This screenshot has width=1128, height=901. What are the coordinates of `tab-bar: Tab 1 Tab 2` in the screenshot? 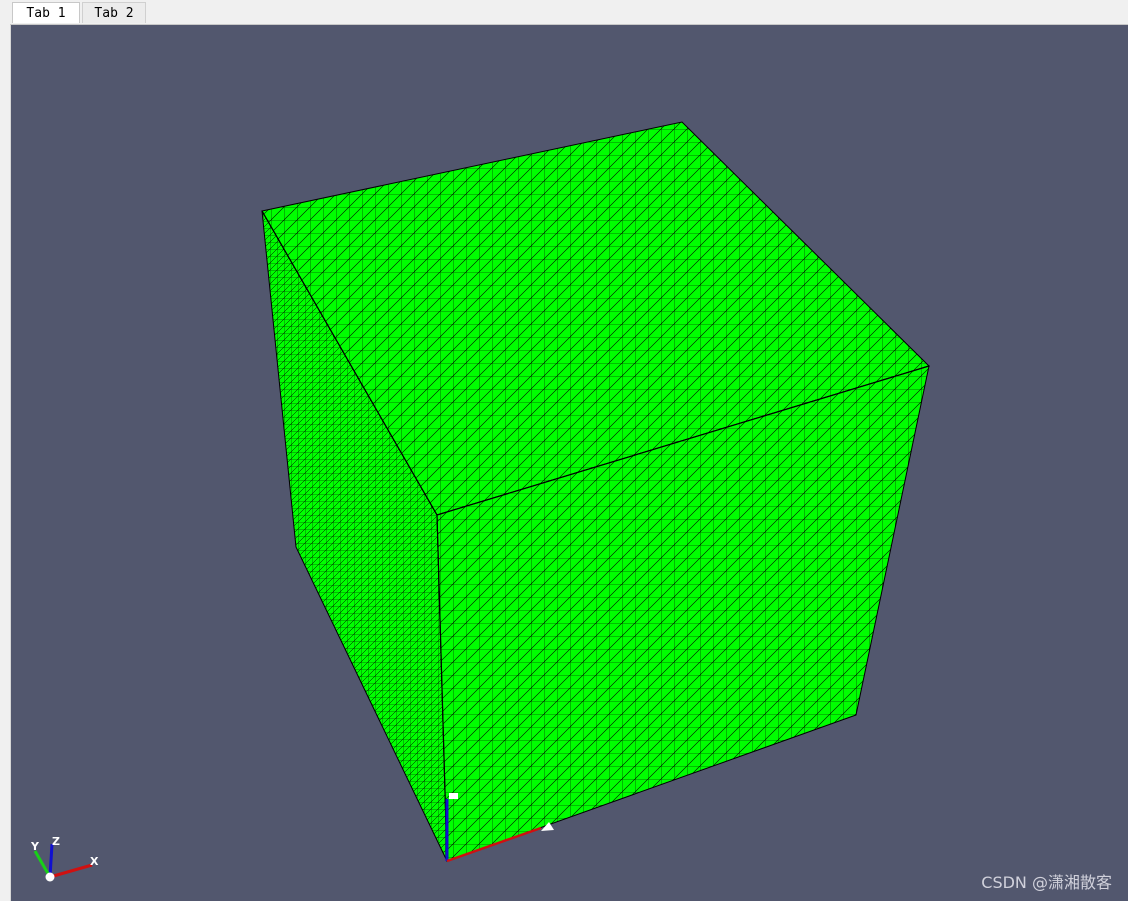 It's located at (569, 12).